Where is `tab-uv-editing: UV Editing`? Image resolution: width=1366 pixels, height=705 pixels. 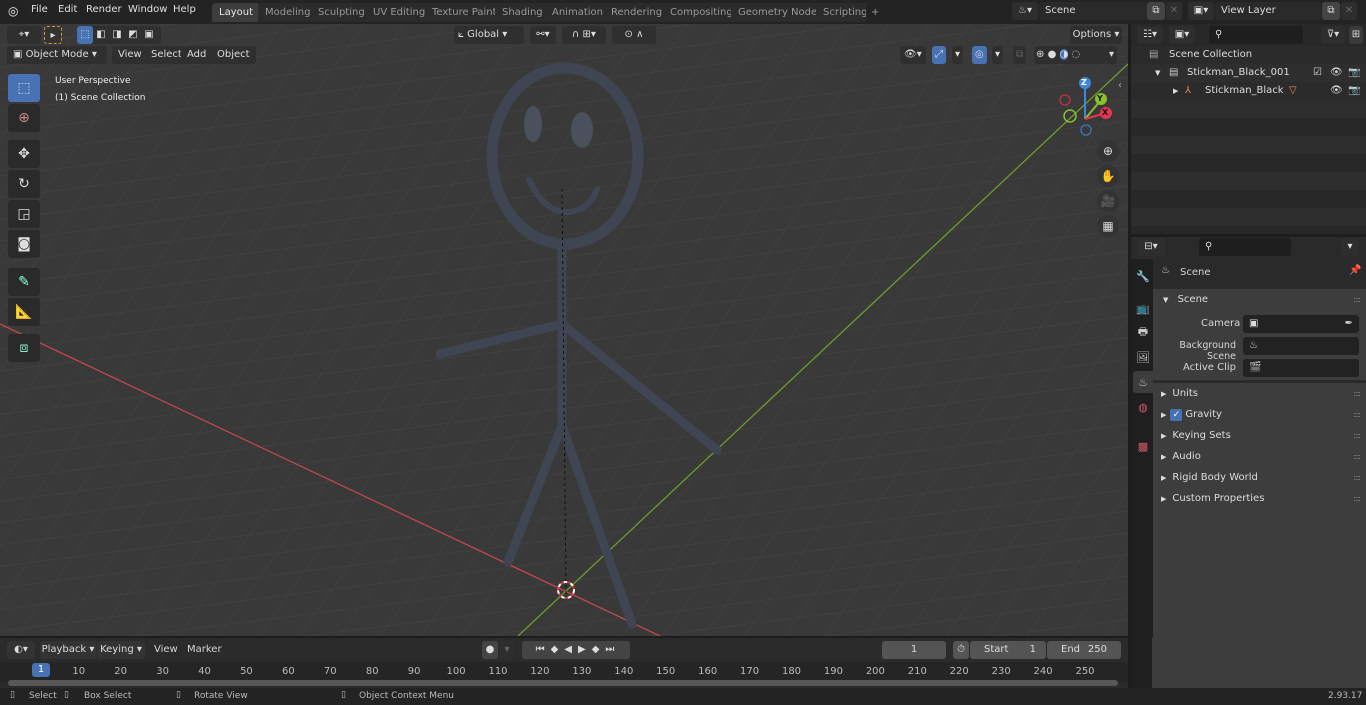 tab-uv-editing: UV Editing is located at coordinates (399, 12).